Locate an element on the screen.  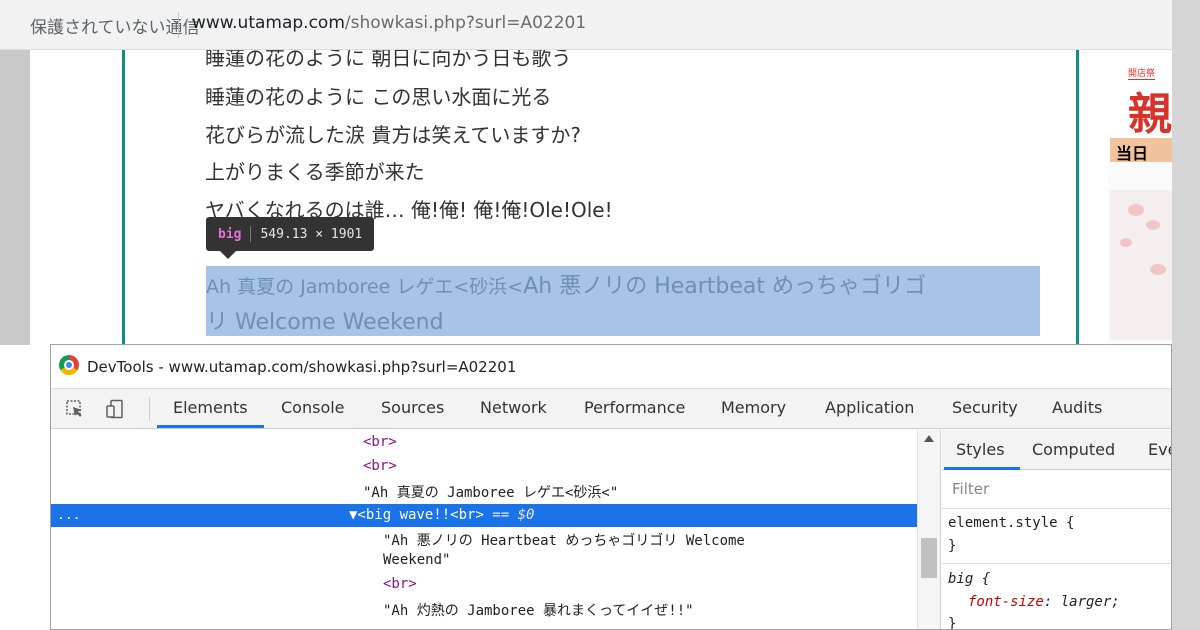
subtab-computed: Computed is located at coordinates (1073, 449).